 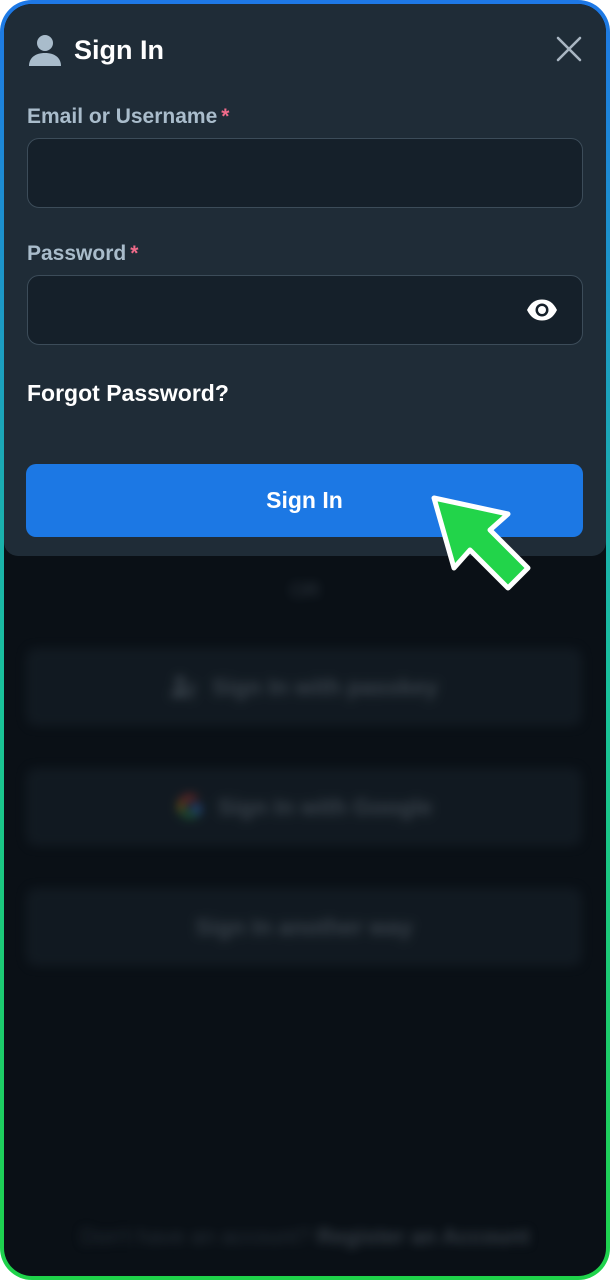 What do you see at coordinates (122, 116) in the screenshot?
I see `email-label-text: Email or Username` at bounding box center [122, 116].